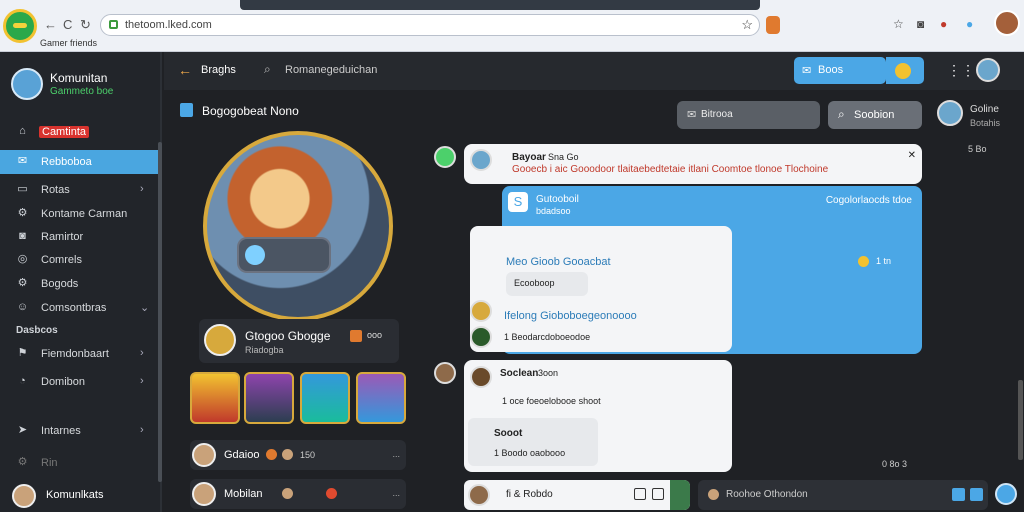 The image size is (1024, 512). I want to click on send-button, so click(1006, 494).